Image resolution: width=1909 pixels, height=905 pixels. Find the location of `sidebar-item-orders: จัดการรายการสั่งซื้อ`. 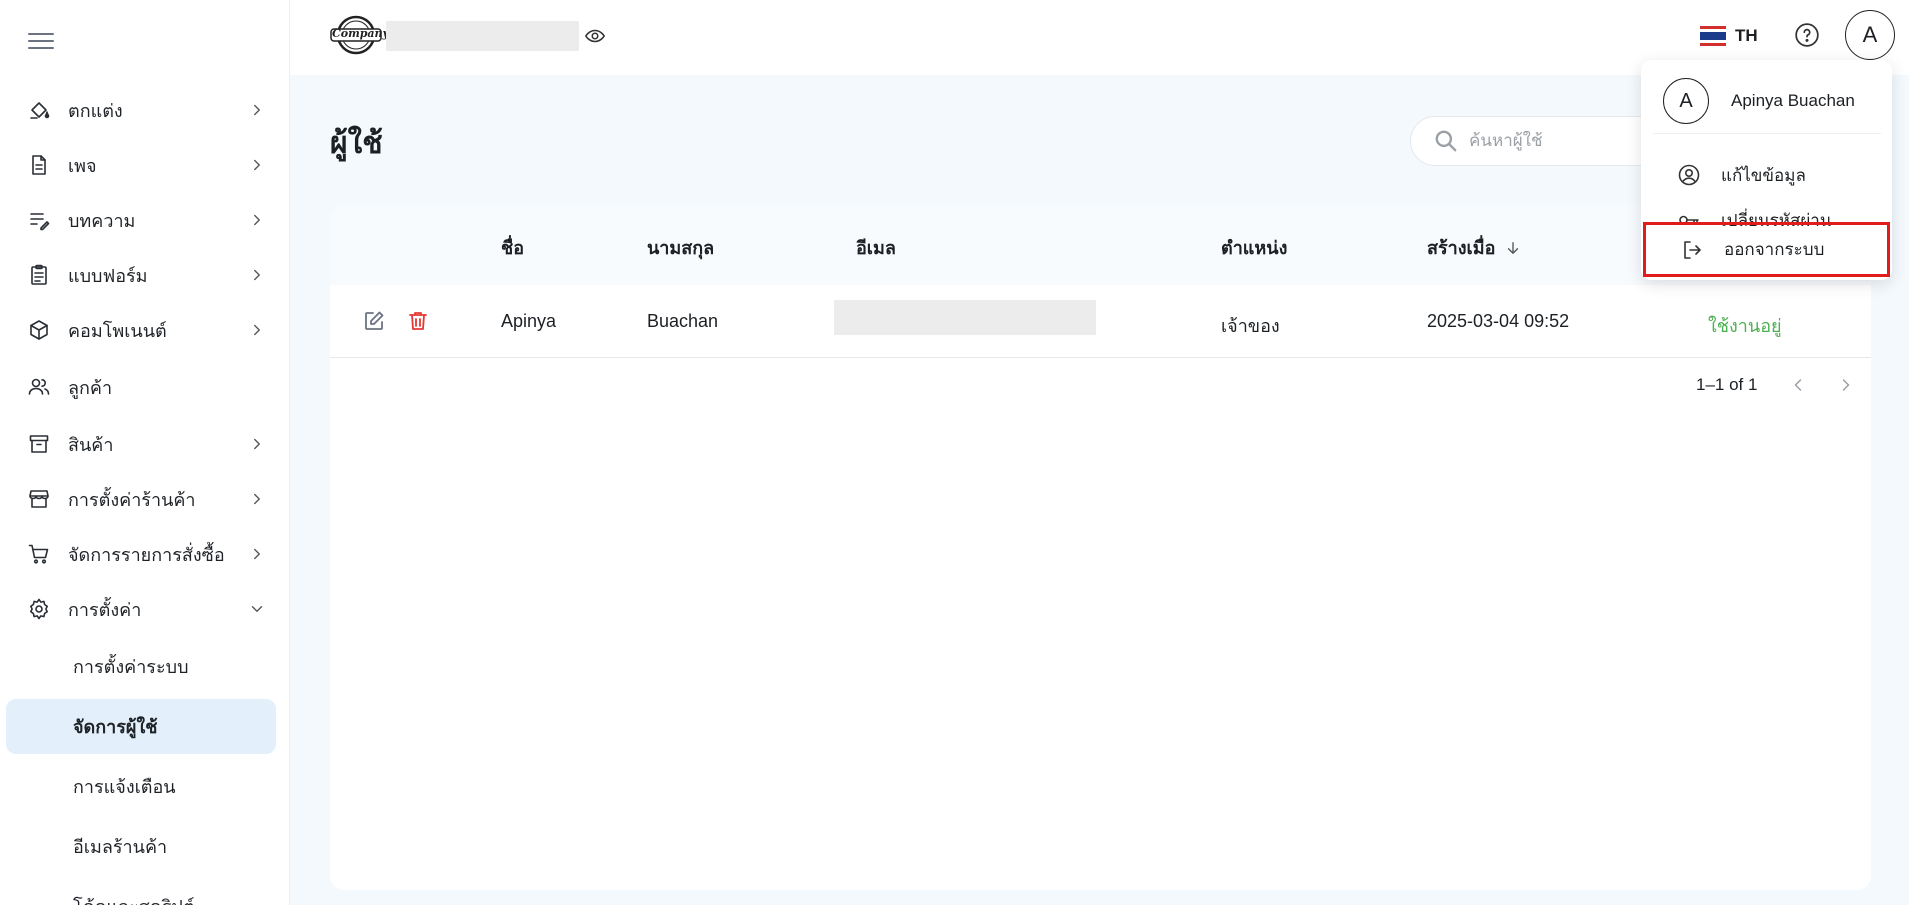

sidebar-item-orders: จัดการรายการสั่งซื้อ is located at coordinates (151, 554).